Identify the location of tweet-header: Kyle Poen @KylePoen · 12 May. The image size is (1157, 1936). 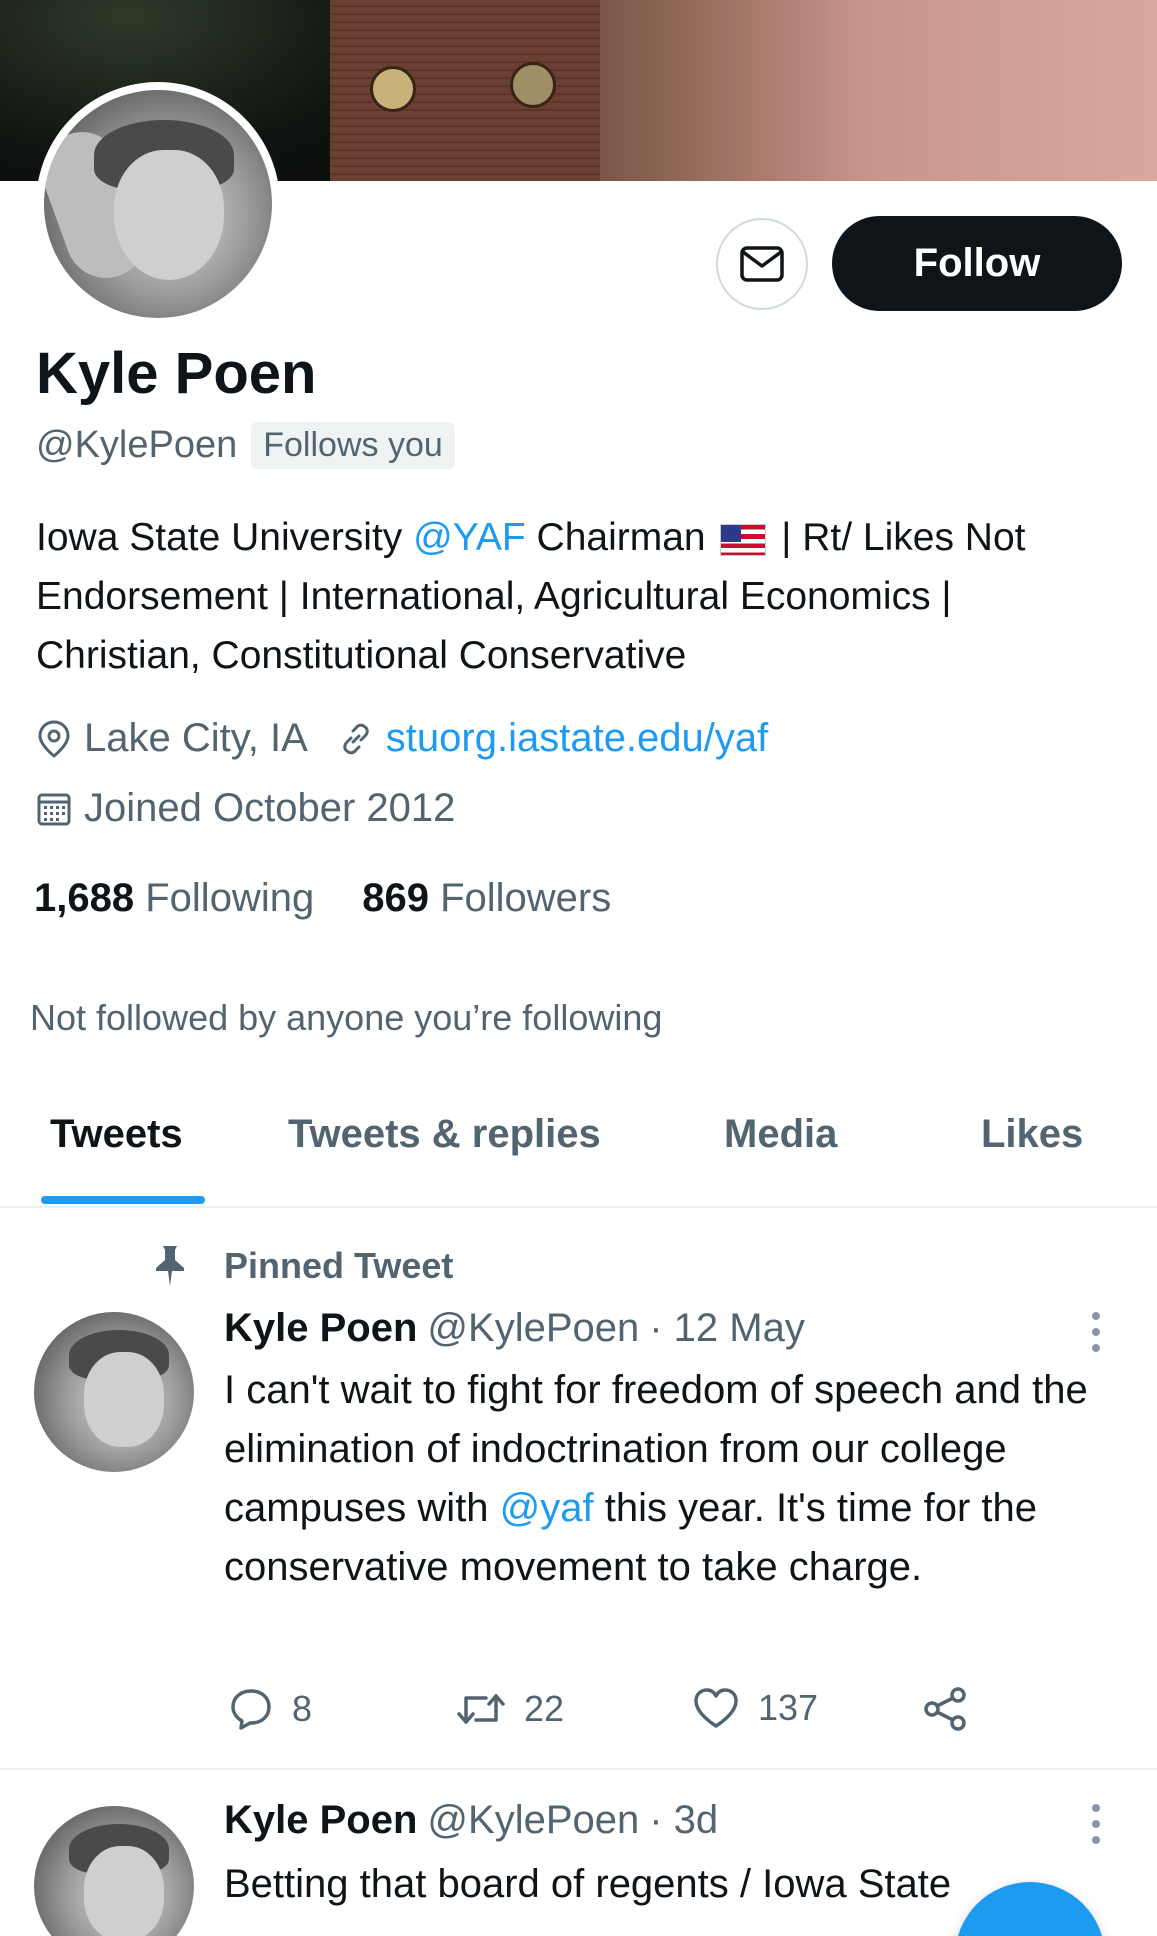
(514, 1328).